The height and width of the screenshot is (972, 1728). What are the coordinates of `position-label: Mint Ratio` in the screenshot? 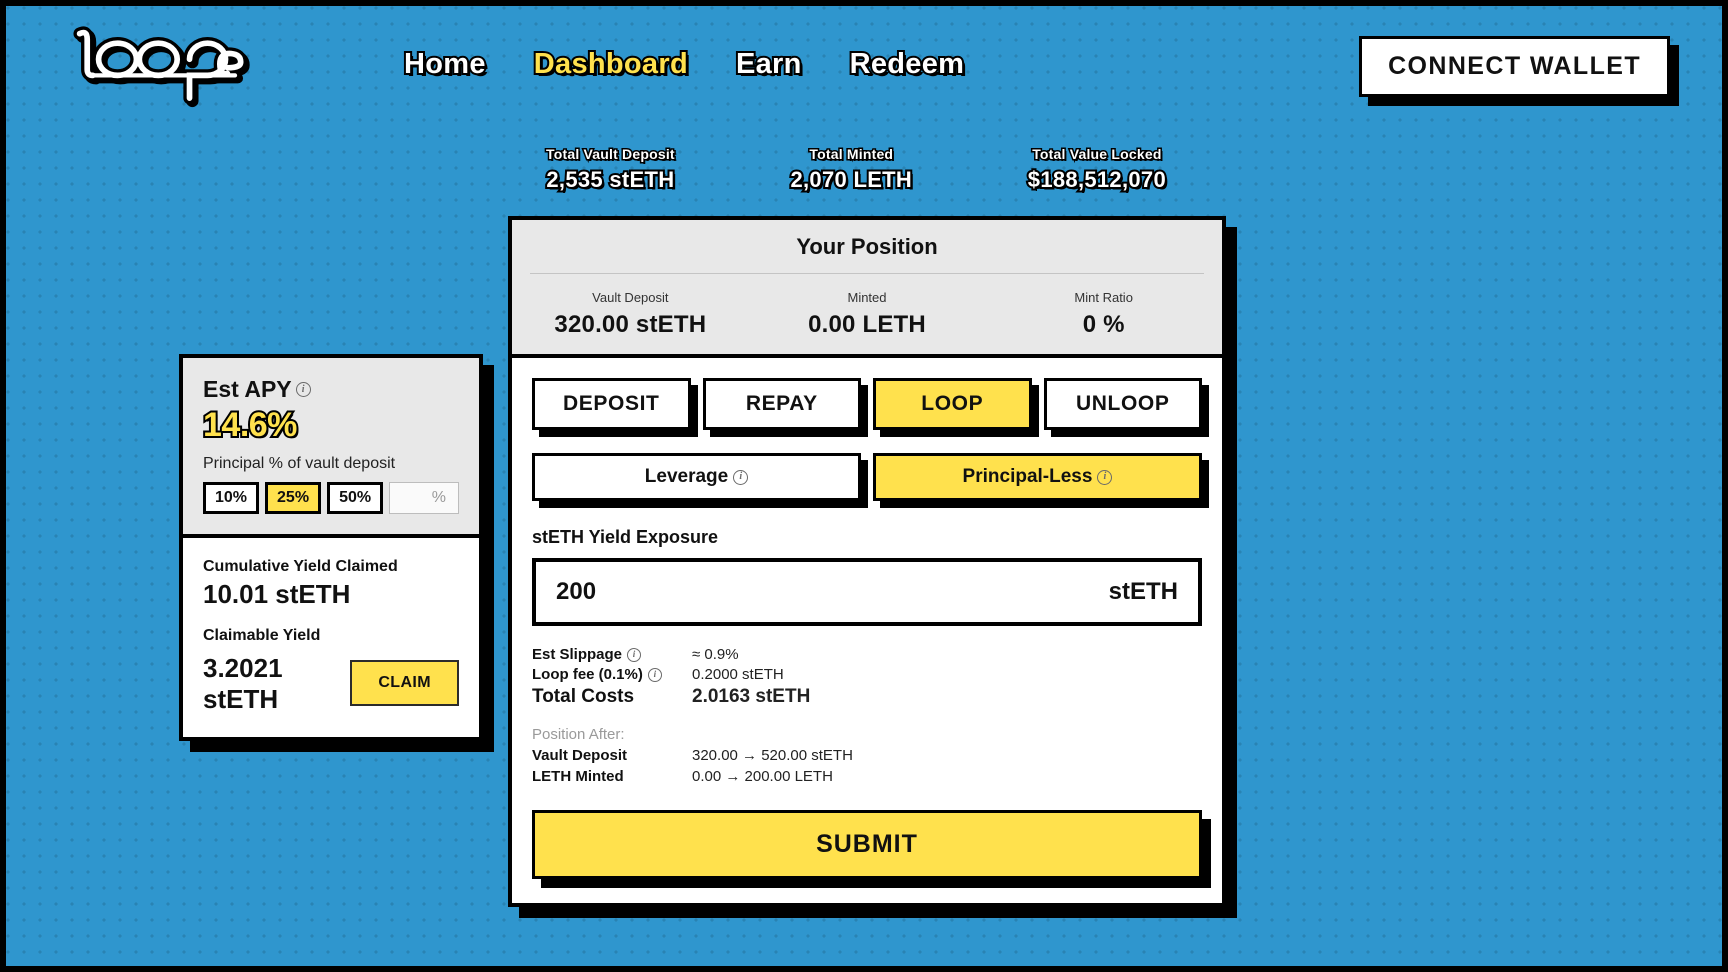 It's located at (1103, 297).